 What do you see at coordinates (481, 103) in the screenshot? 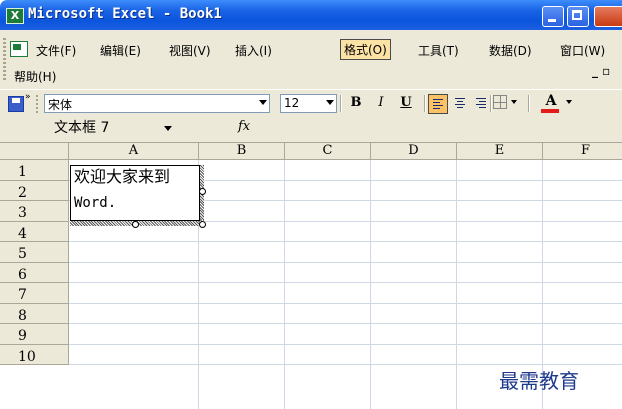
I see `align-right-button` at bounding box center [481, 103].